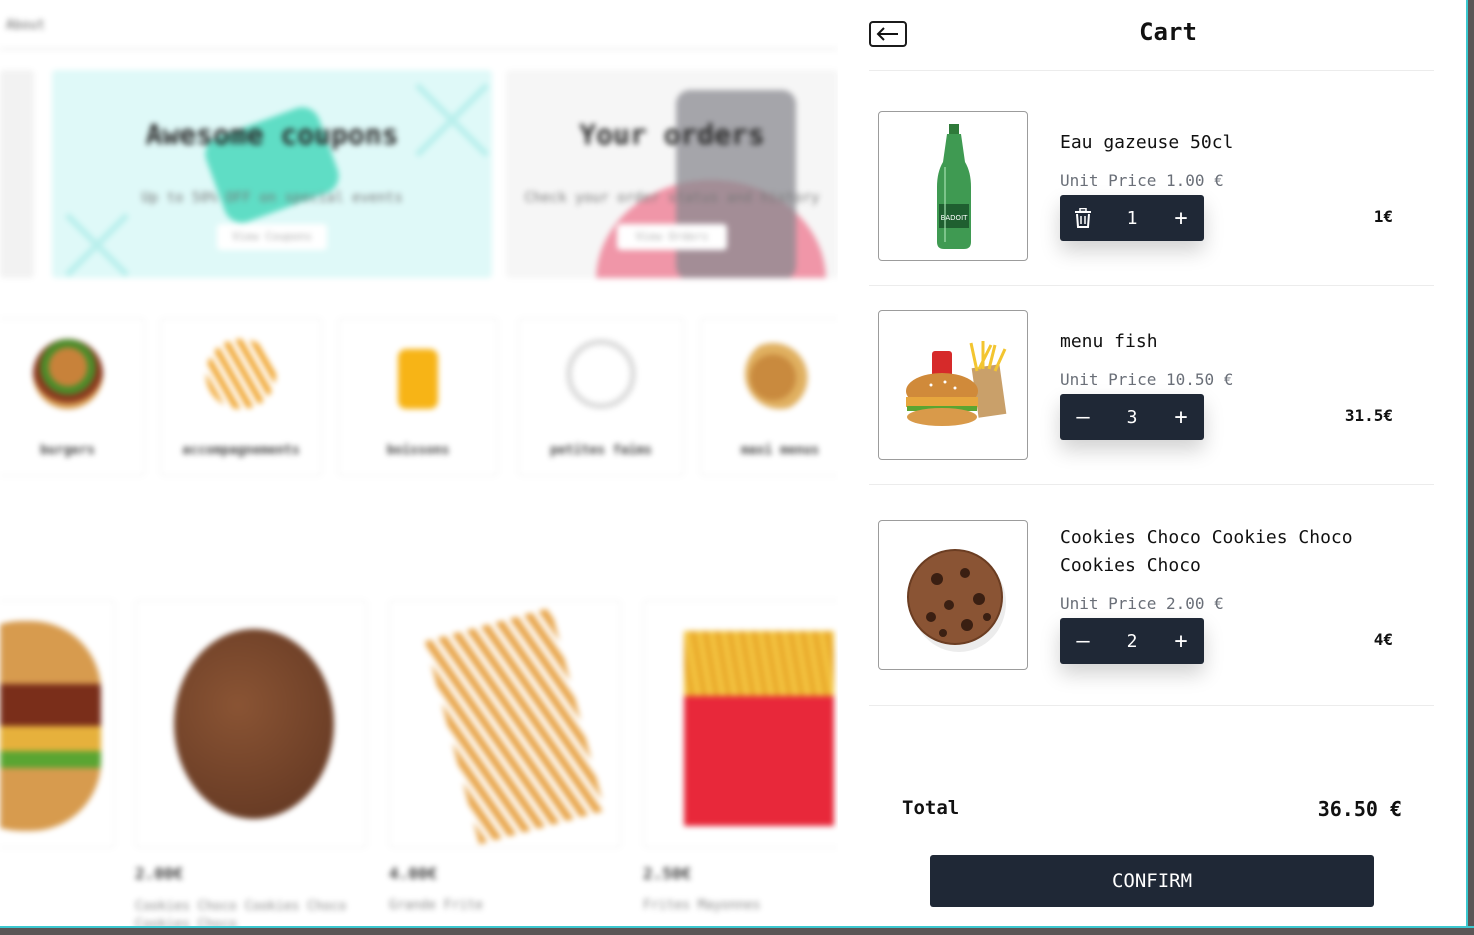  Describe the element at coordinates (272, 198) in the screenshot. I see `promo-subtitle: Up to 50% OFF on special events` at that location.